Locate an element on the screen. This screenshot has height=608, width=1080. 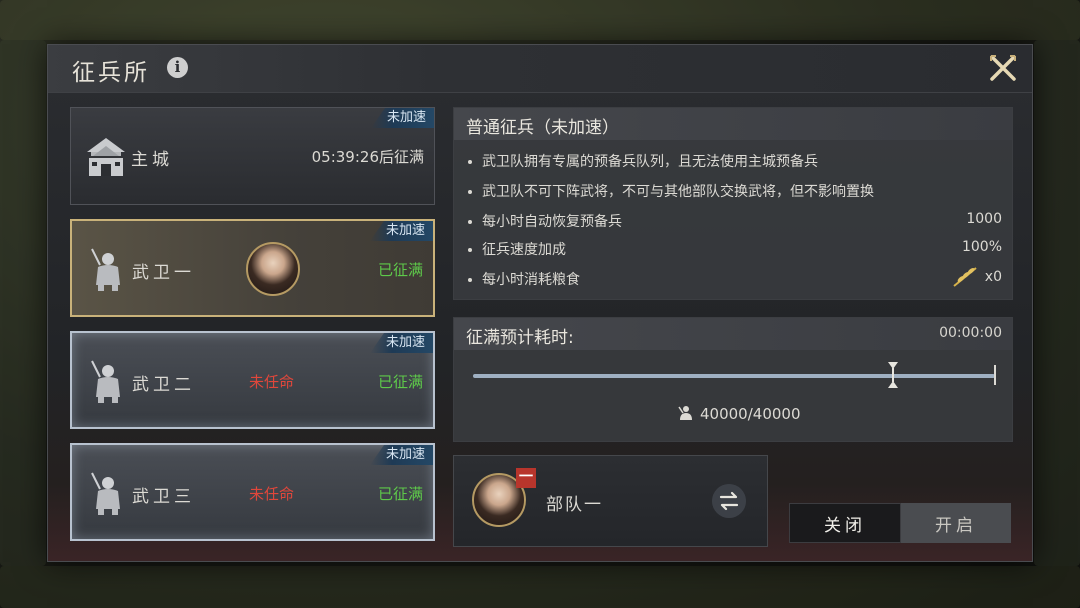
close-icon is located at coordinates (1003, 68).